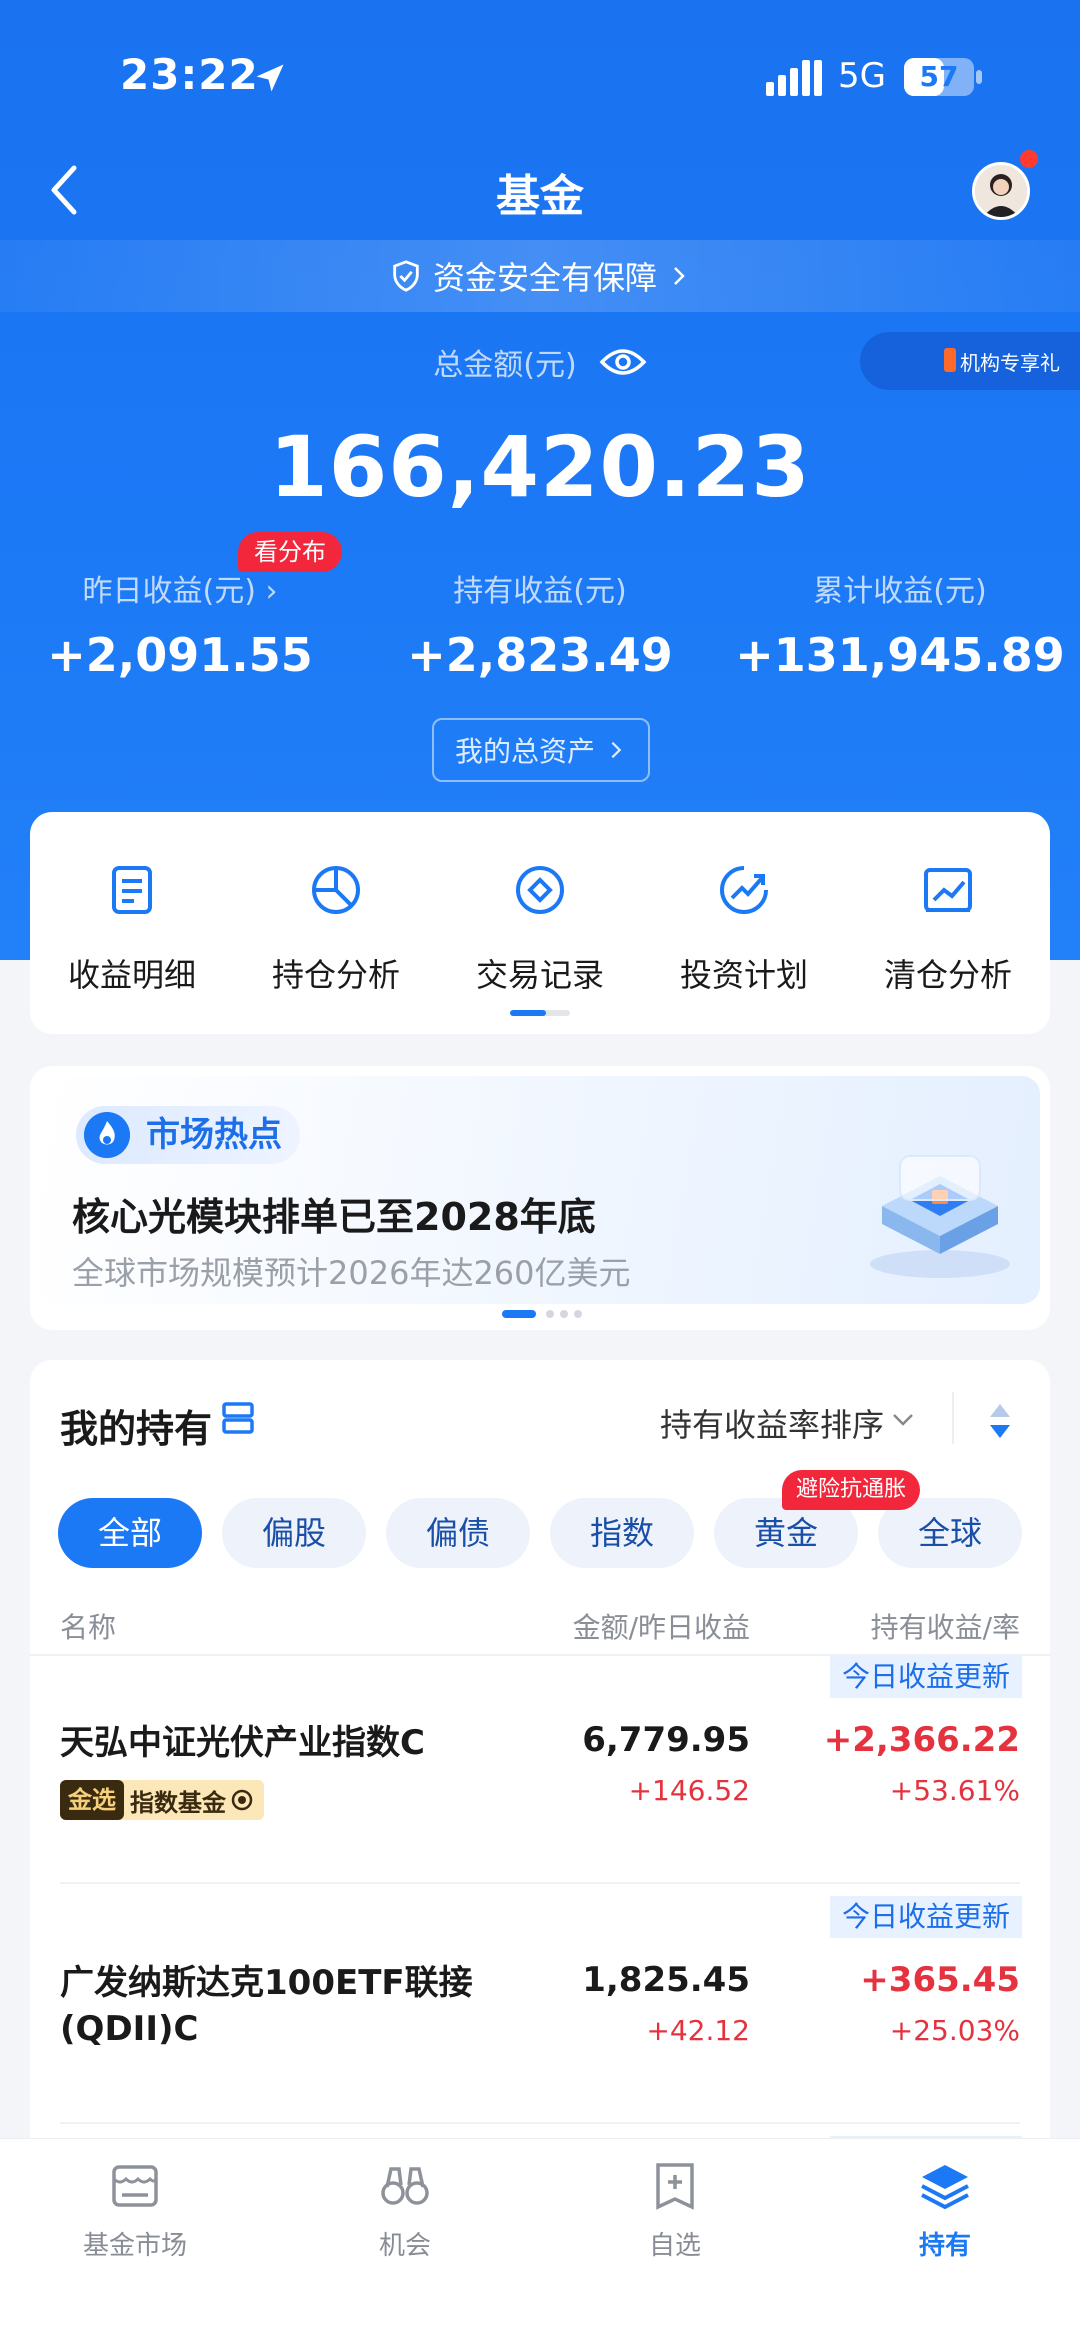 The image size is (1080, 2347). What do you see at coordinates (540, 624) in the screenshot?
I see `stat-holding: 持有收益(元) +2,823.49` at bounding box center [540, 624].